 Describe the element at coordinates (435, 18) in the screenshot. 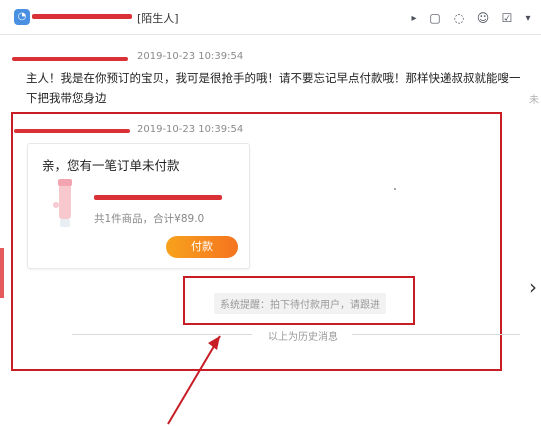

I see `file-icon: ▢` at that location.